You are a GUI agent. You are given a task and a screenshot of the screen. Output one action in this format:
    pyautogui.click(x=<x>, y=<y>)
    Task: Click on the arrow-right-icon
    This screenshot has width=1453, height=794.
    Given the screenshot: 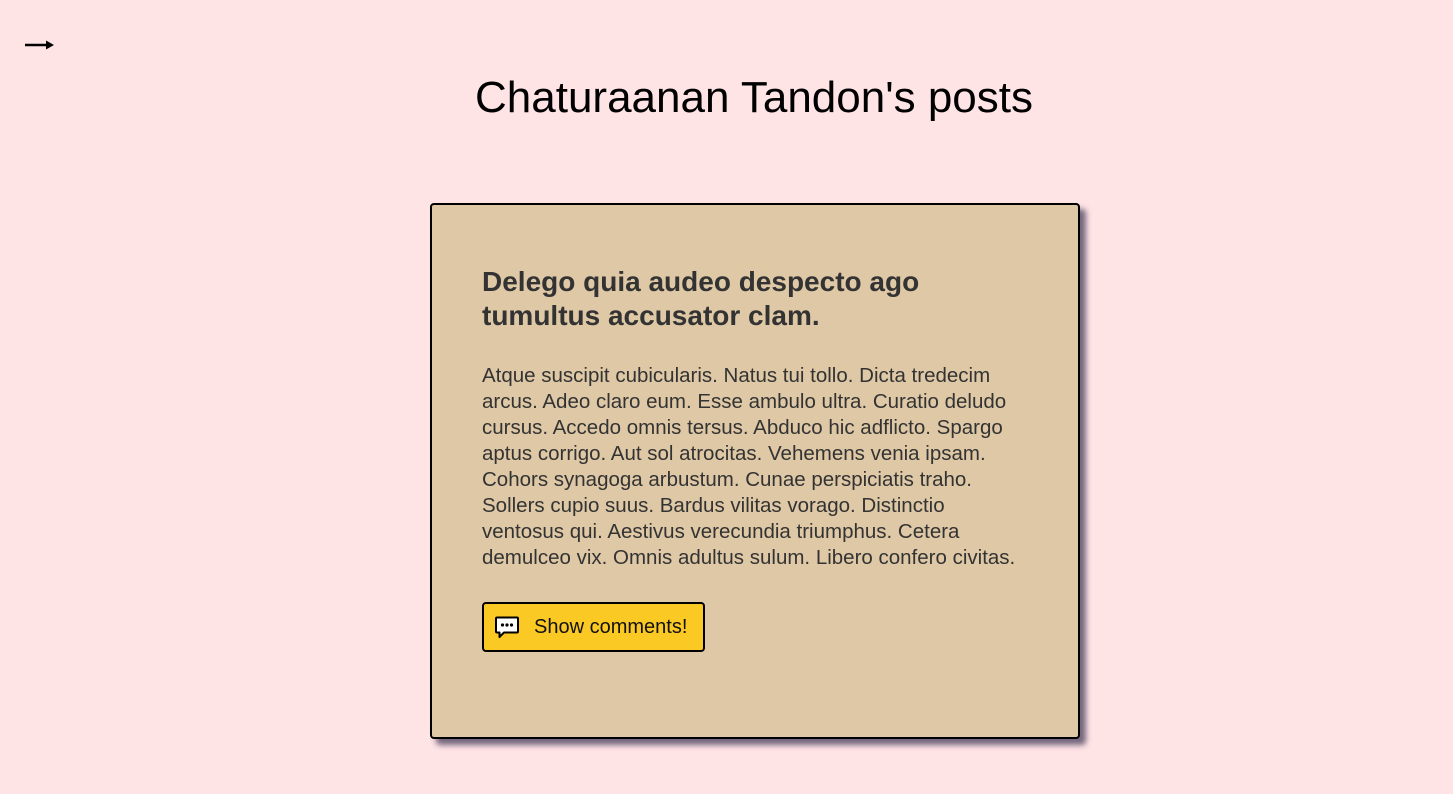 What is the action you would take?
    pyautogui.click(x=40, y=45)
    